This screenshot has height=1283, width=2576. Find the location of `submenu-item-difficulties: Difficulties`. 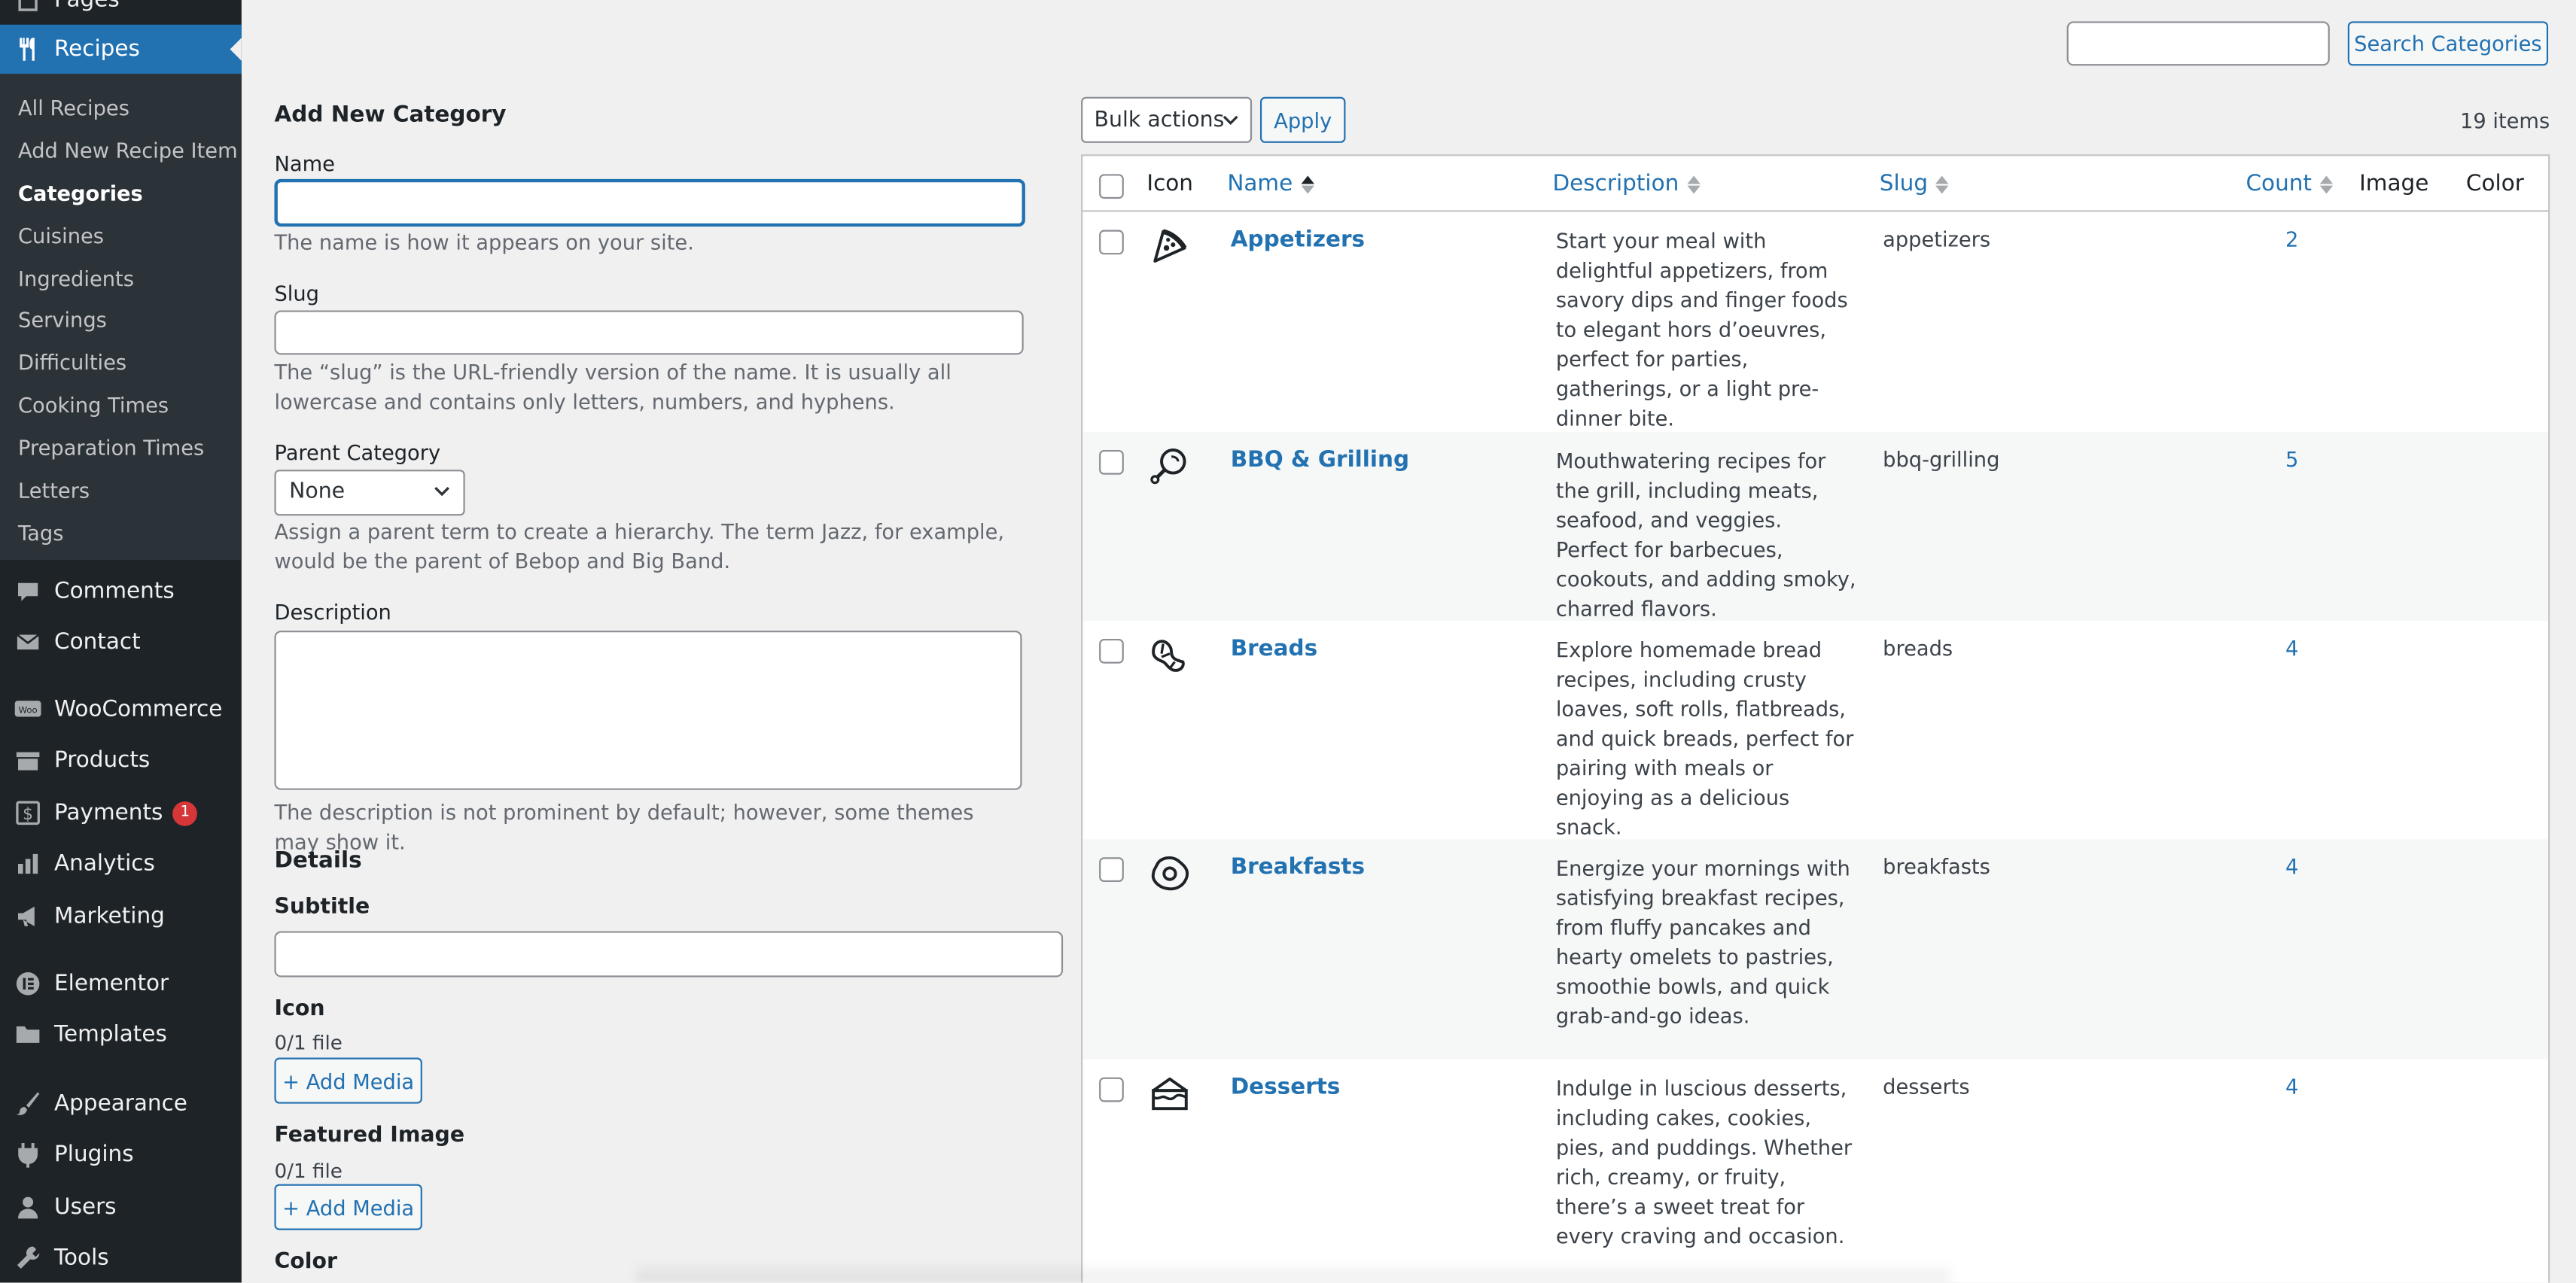

submenu-item-difficulties: Difficulties is located at coordinates (72, 362).